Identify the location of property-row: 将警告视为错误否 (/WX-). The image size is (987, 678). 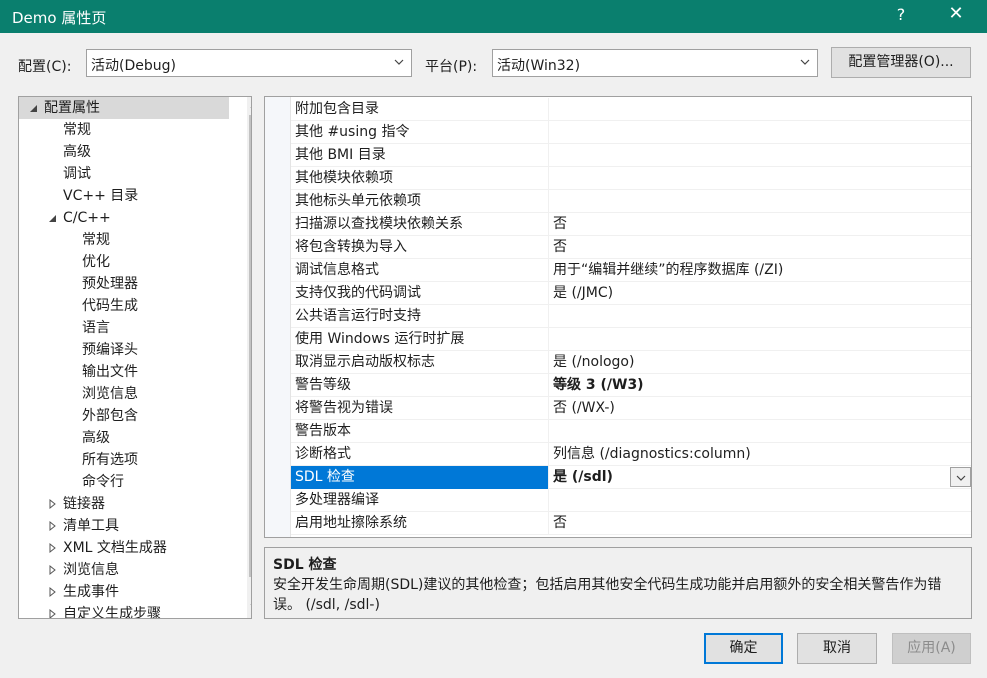
(631, 408).